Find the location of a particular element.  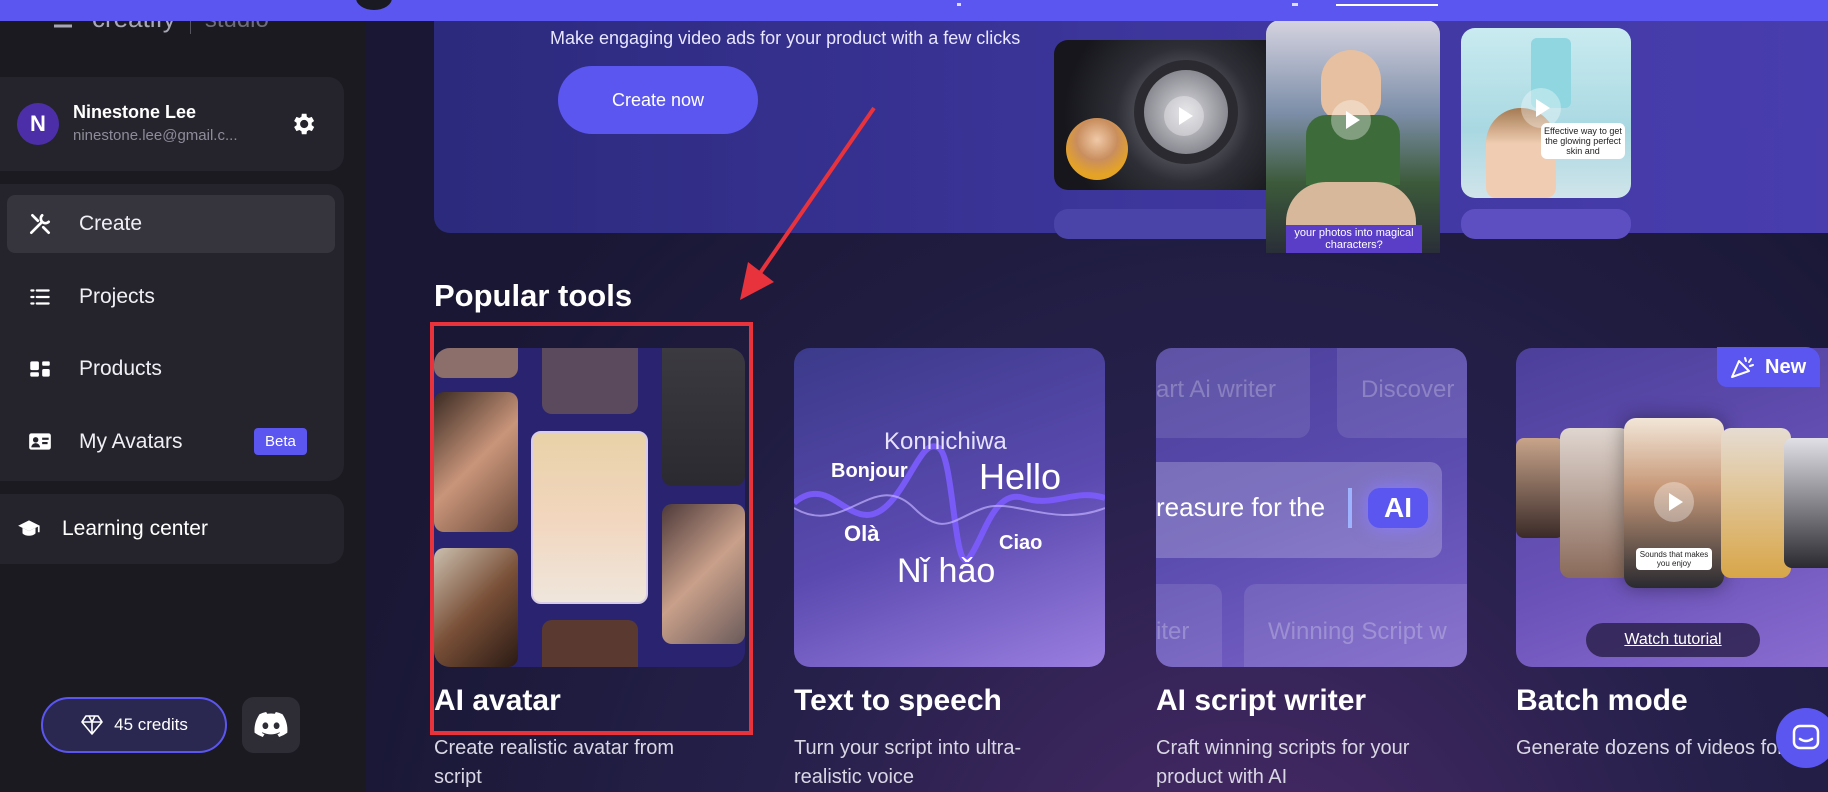

nav-item-projects: Projects is located at coordinates (171, 297).